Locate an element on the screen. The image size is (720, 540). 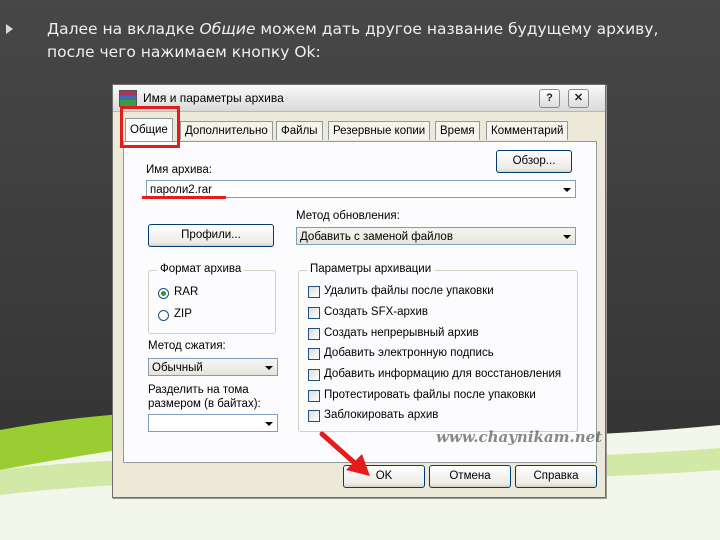
format-rar-label: RAR is located at coordinates (186, 292).